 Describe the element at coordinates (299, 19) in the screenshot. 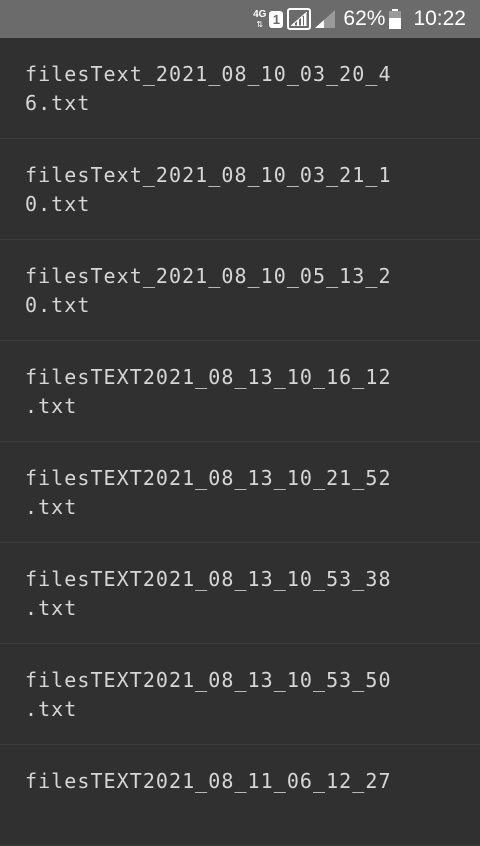

I see `signal-strength-icon` at that location.